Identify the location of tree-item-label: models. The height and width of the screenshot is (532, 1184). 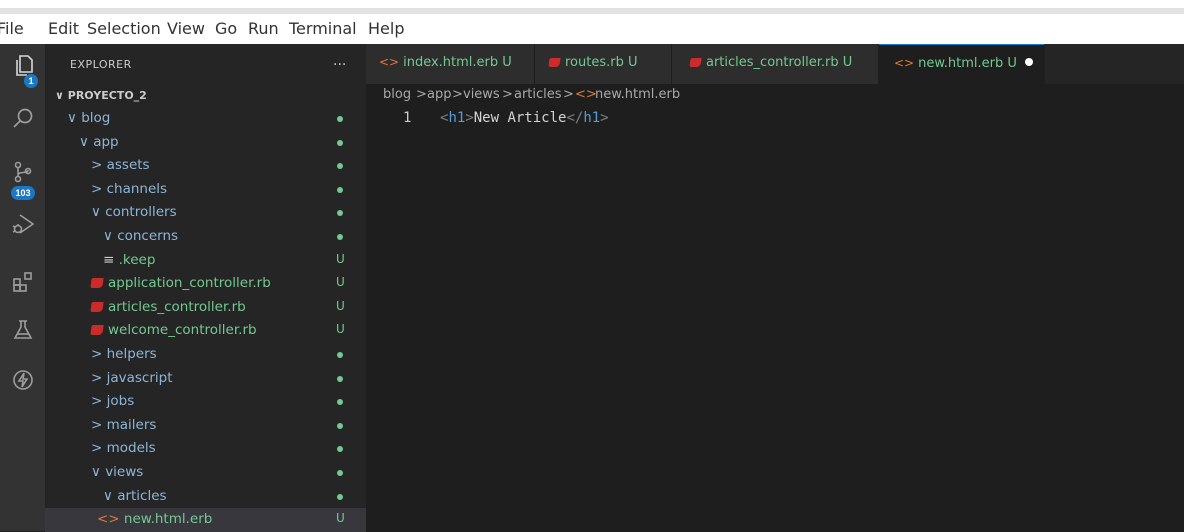
(131, 448).